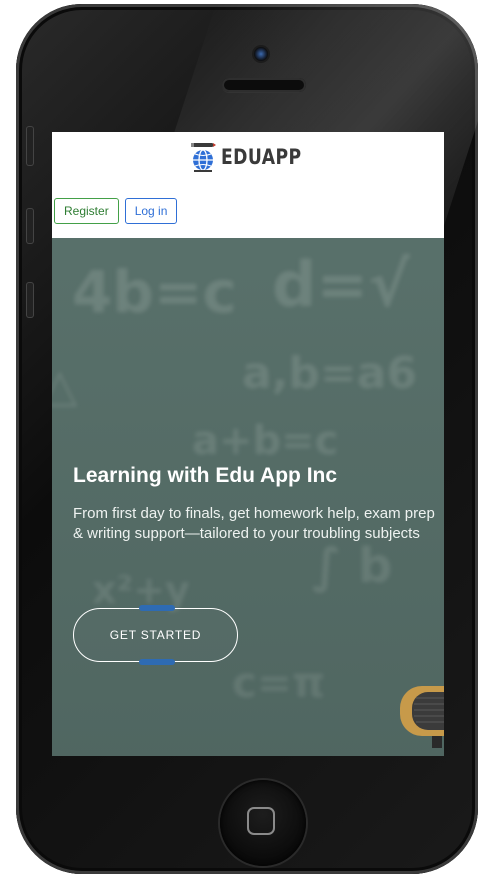  I want to click on cta-accent-top, so click(157, 608).